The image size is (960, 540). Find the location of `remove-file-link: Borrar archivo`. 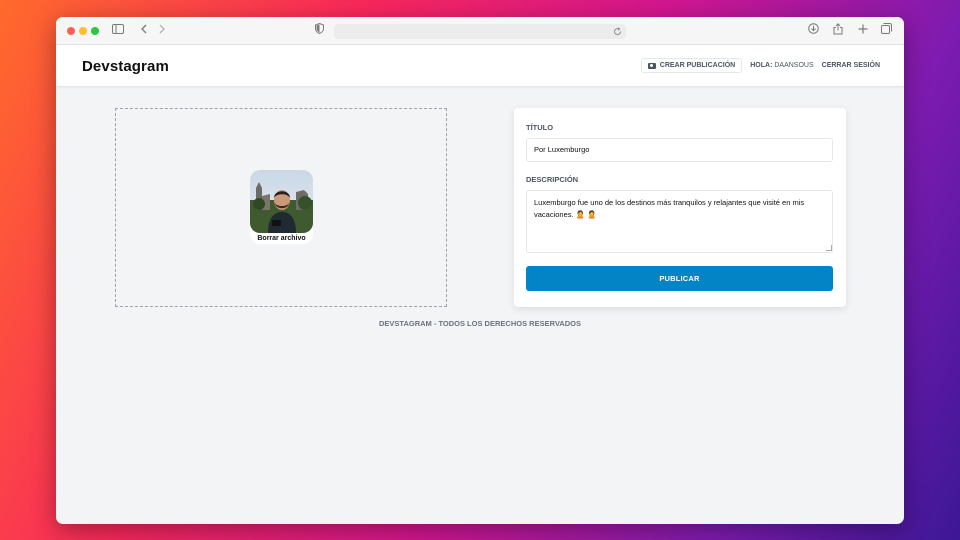

remove-file-link: Borrar archivo is located at coordinates (281, 239).